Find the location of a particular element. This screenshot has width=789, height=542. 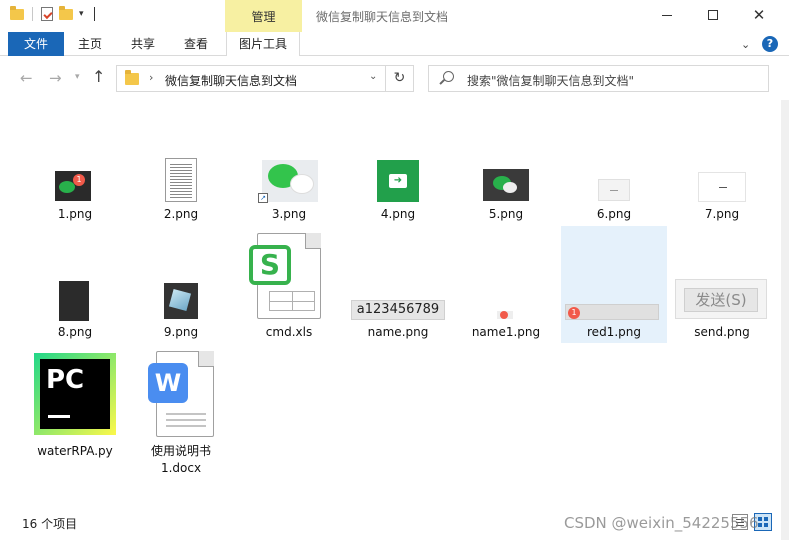

list-item: W 使用说明书 1.docx is located at coordinates (181, 409).